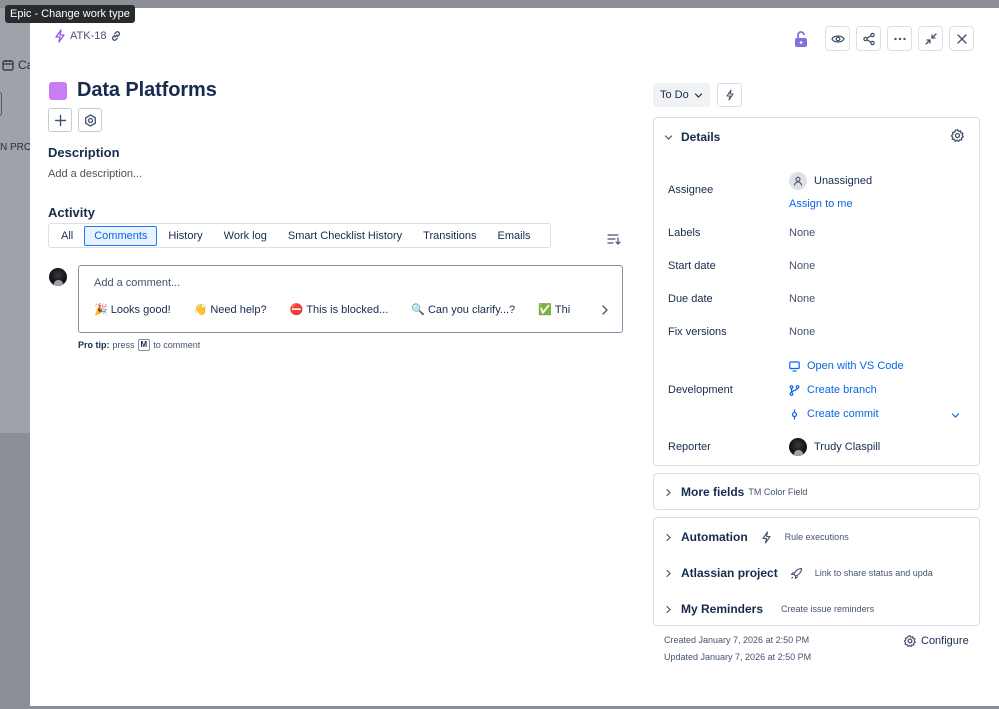  I want to click on commit-icon, so click(794, 414).